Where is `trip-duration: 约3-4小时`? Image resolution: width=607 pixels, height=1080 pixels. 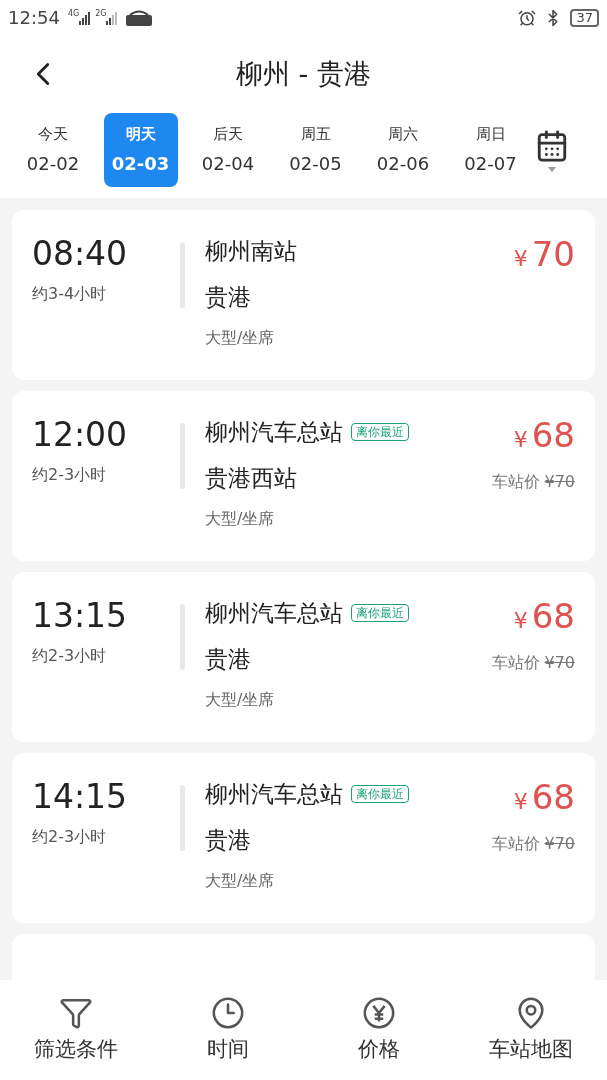 trip-duration: 约3-4小时 is located at coordinates (70, 294).